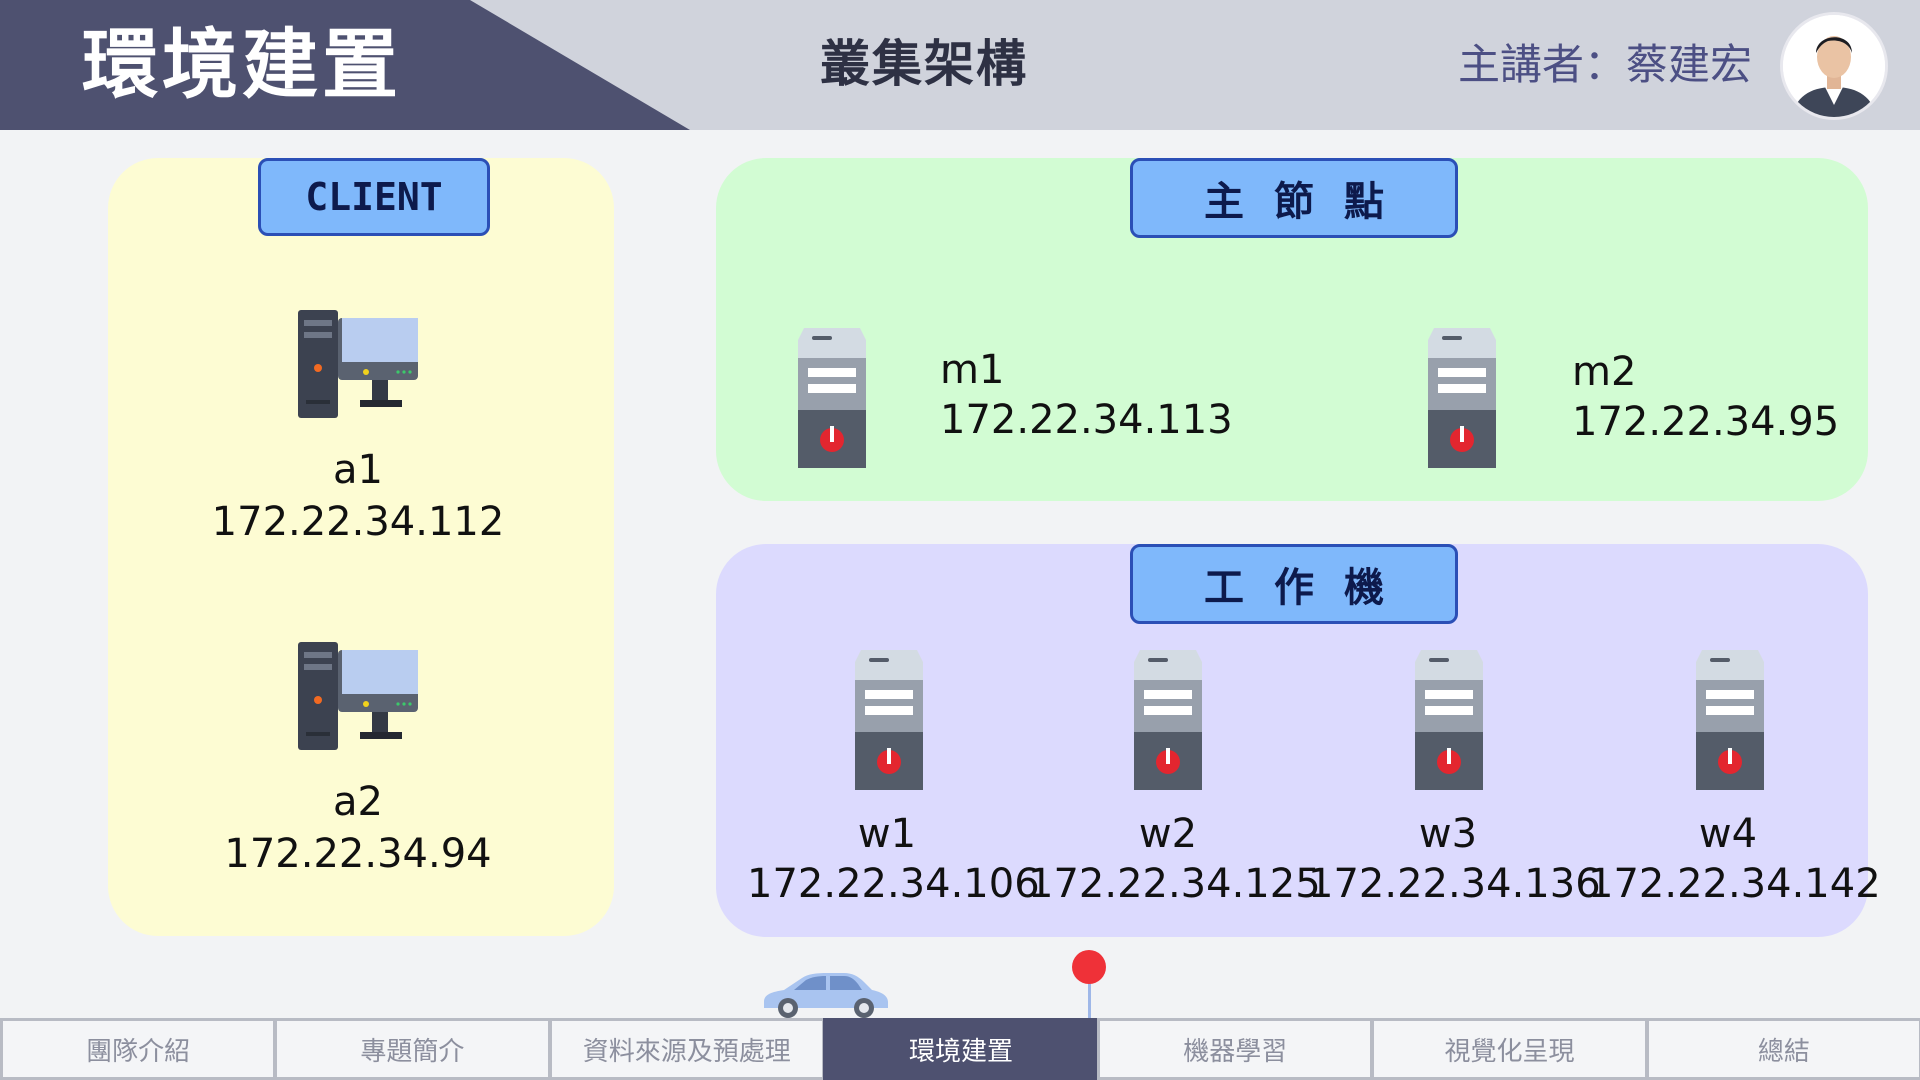  I want to click on nav-item-machine-learning: 機器學習, so click(1234, 1049).